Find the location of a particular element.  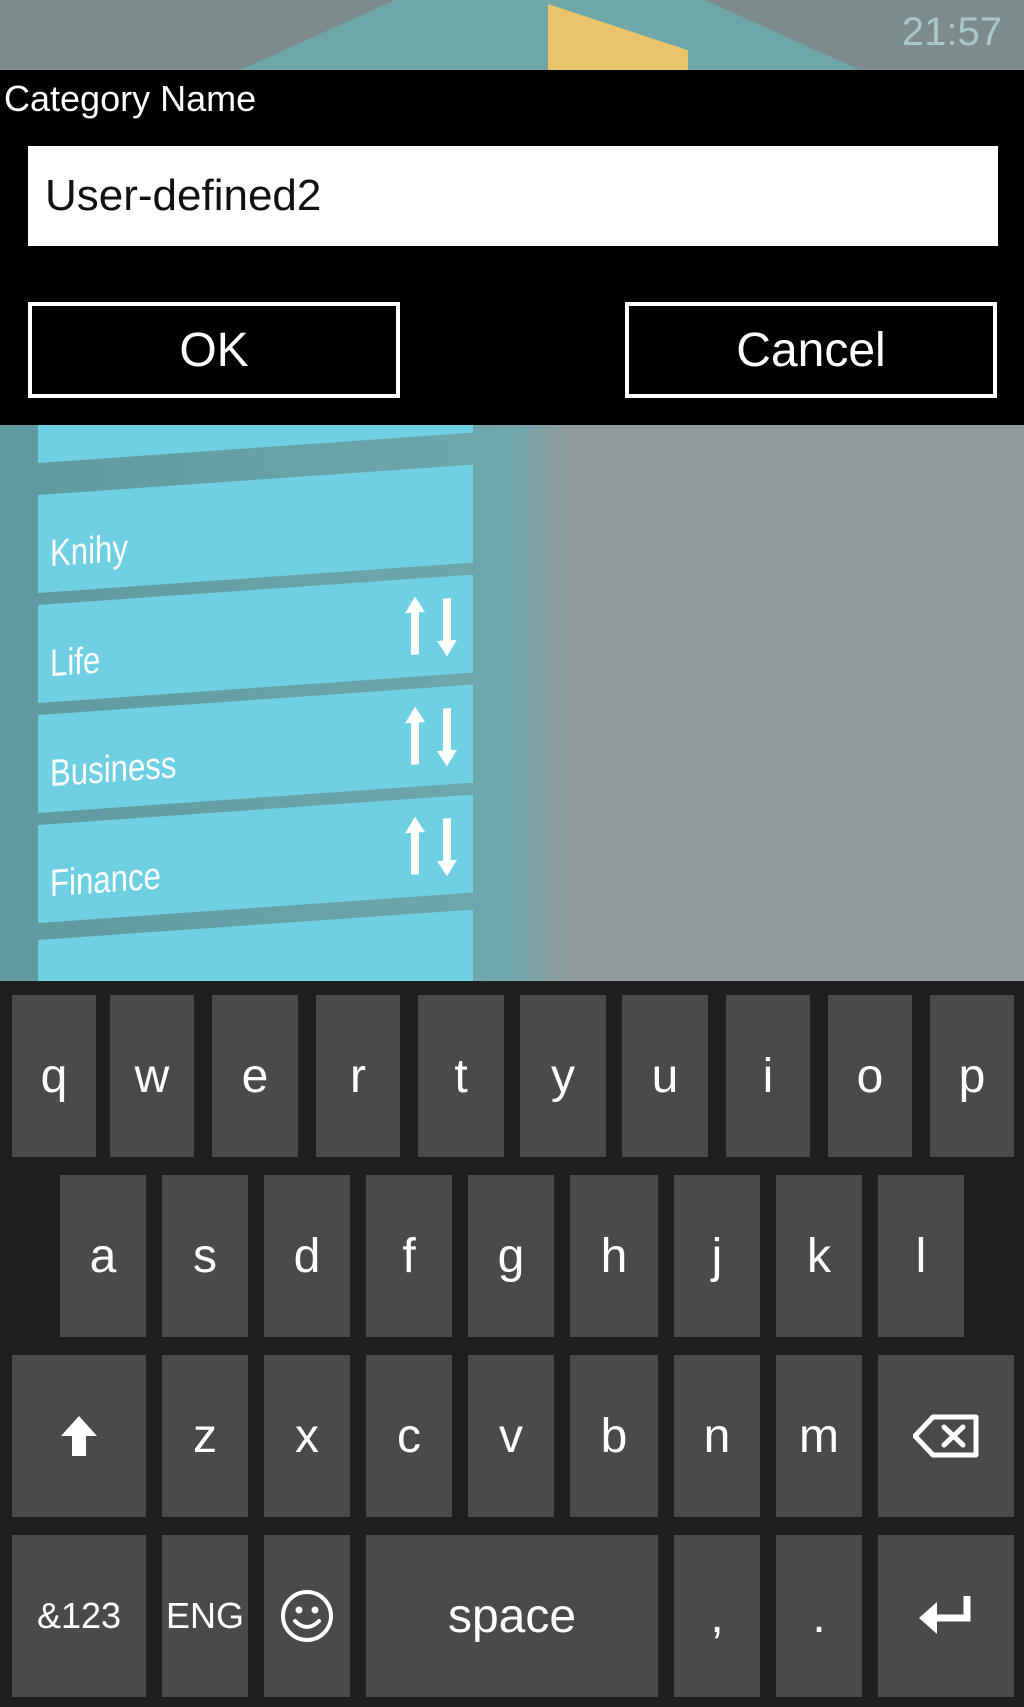

comma-key: , is located at coordinates (717, 1616).